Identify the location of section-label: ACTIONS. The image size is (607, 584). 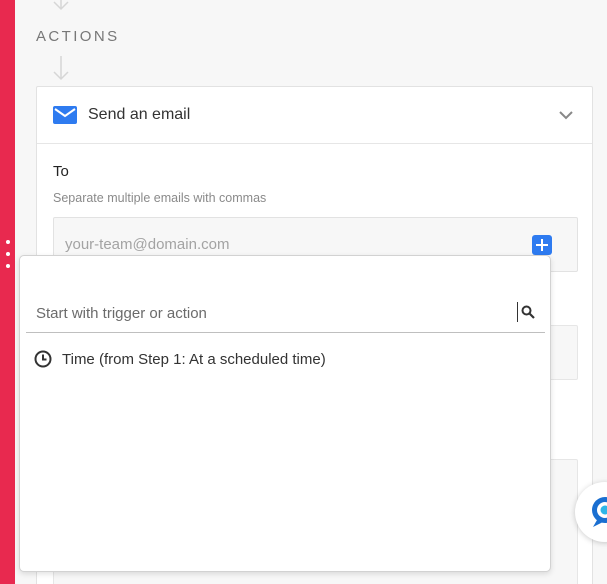
(78, 36).